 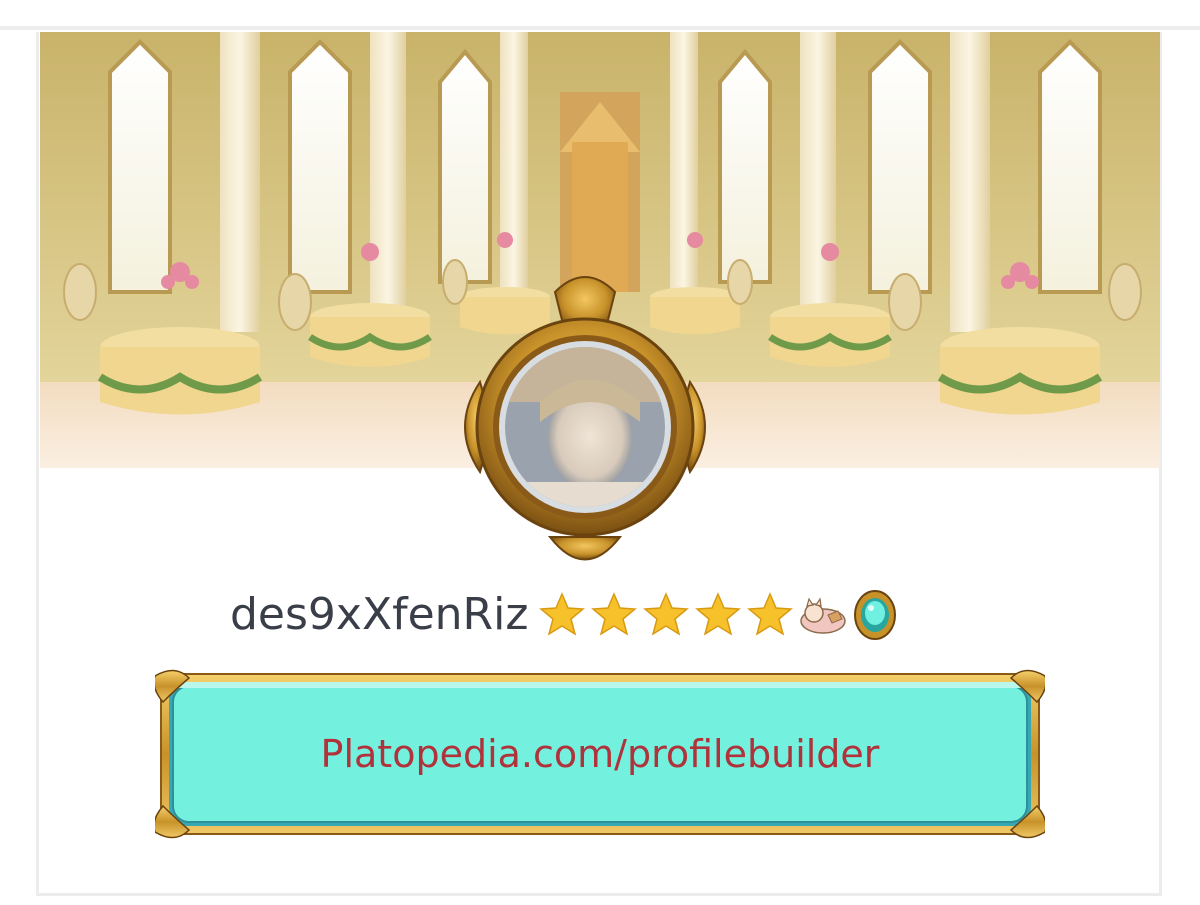 What do you see at coordinates (875, 615) in the screenshot?
I see `gem-badge-icon` at bounding box center [875, 615].